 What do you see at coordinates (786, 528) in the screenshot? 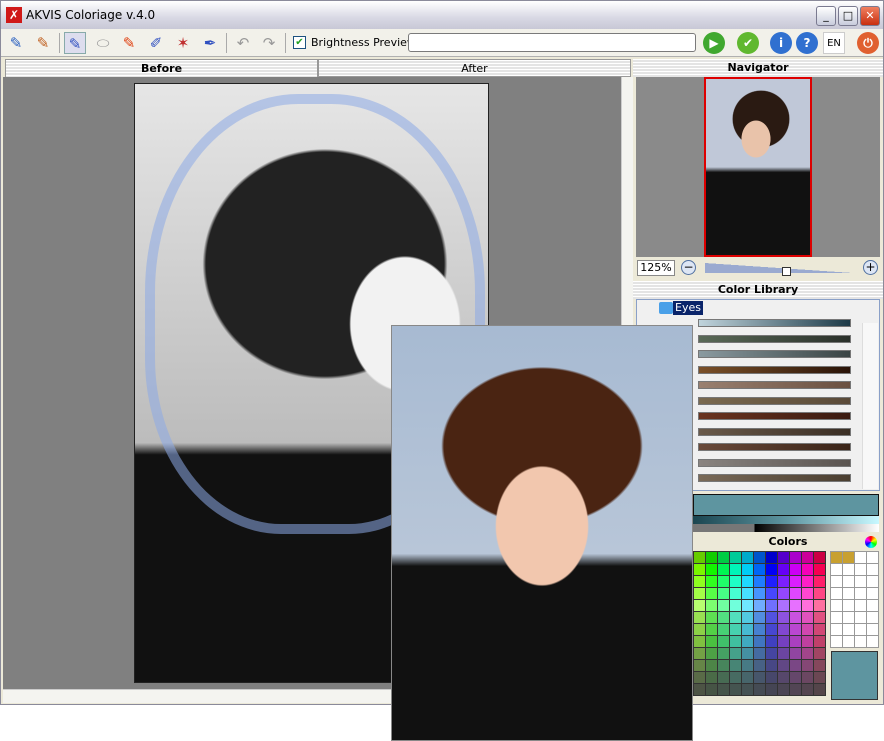
I see `brightness-ramp` at bounding box center [786, 528].